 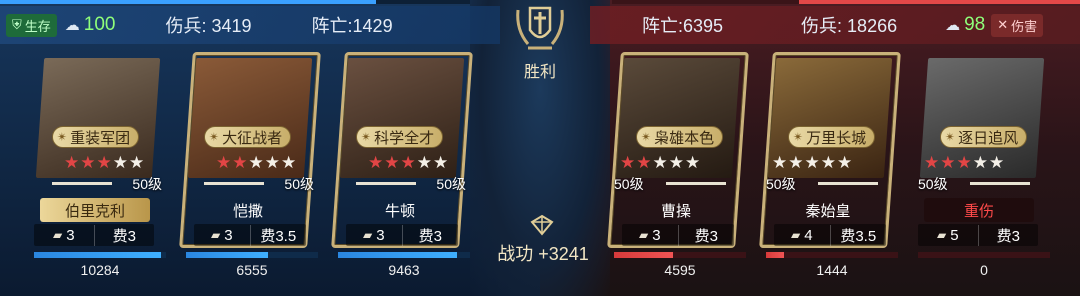 I want to click on left-wounded: 伤兵: 3419, so click(x=208, y=26).